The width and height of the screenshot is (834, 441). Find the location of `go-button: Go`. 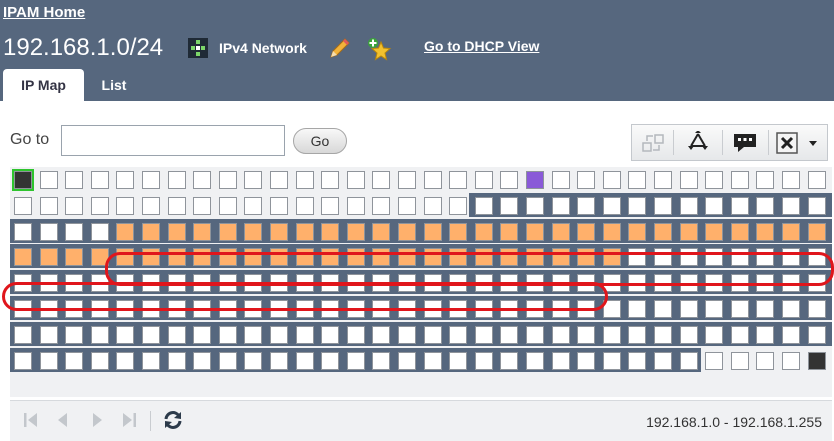

go-button: Go is located at coordinates (320, 141).